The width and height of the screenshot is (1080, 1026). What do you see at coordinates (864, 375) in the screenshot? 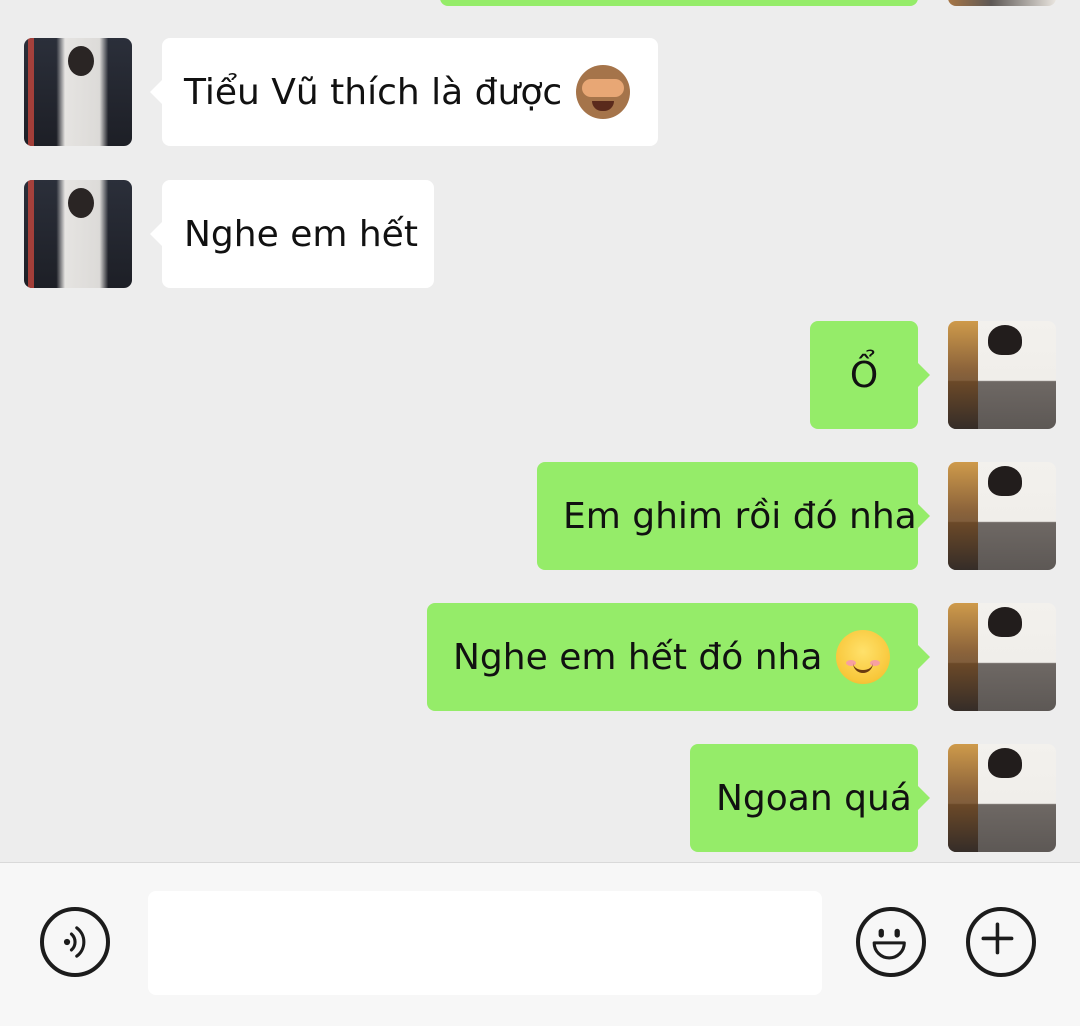
I see `message-text: Ổ` at bounding box center [864, 375].